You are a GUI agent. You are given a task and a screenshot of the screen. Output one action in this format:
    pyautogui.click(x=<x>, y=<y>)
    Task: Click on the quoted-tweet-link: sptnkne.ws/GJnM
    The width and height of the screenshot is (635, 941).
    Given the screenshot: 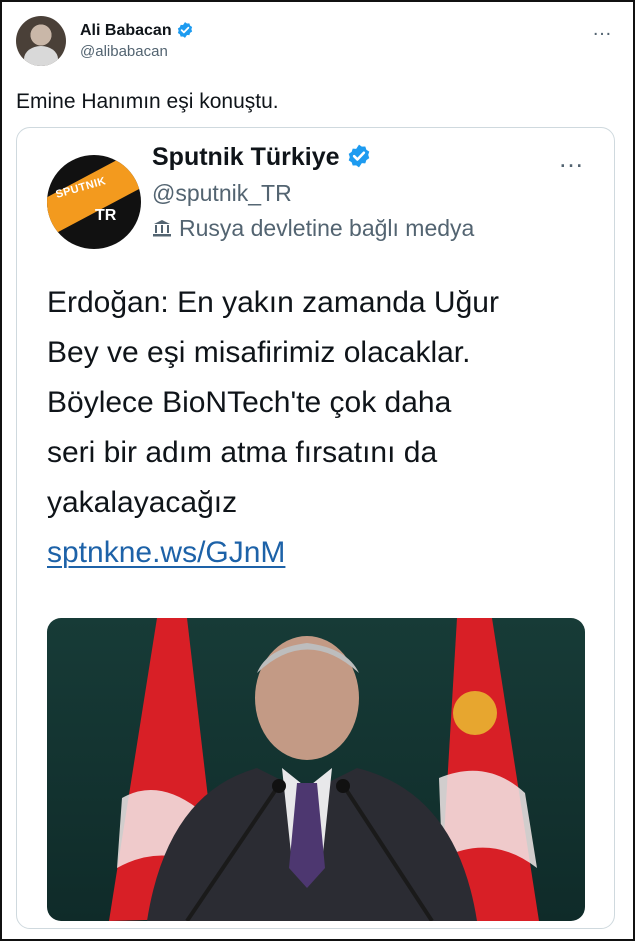 What is the action you would take?
    pyautogui.click(x=166, y=552)
    